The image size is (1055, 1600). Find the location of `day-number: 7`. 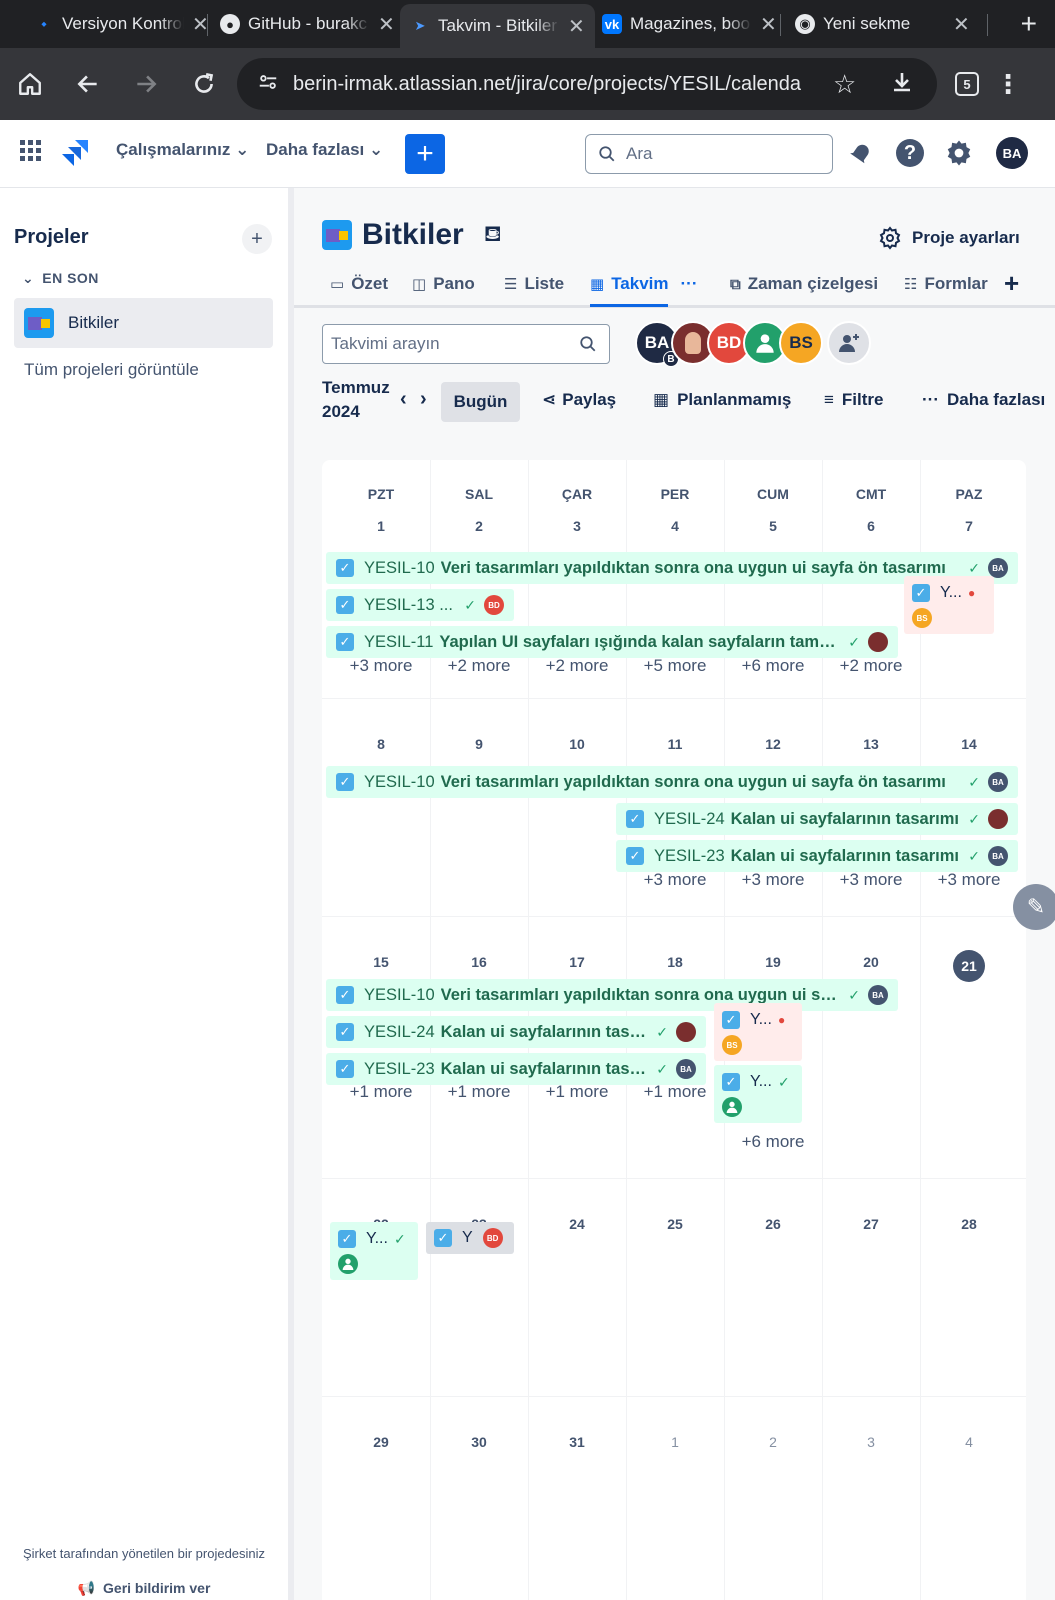

day-number: 7 is located at coordinates (969, 526).